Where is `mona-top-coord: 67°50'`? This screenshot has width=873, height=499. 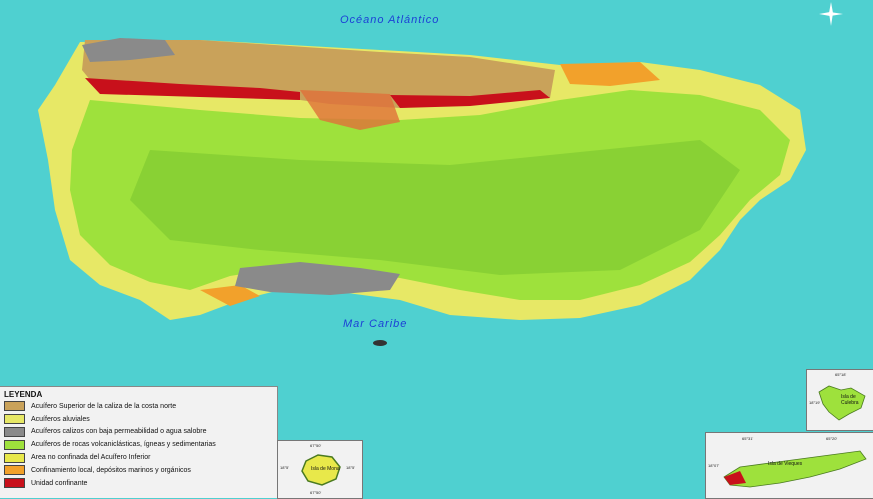
mona-top-coord: 67°50' is located at coordinates (316, 445).